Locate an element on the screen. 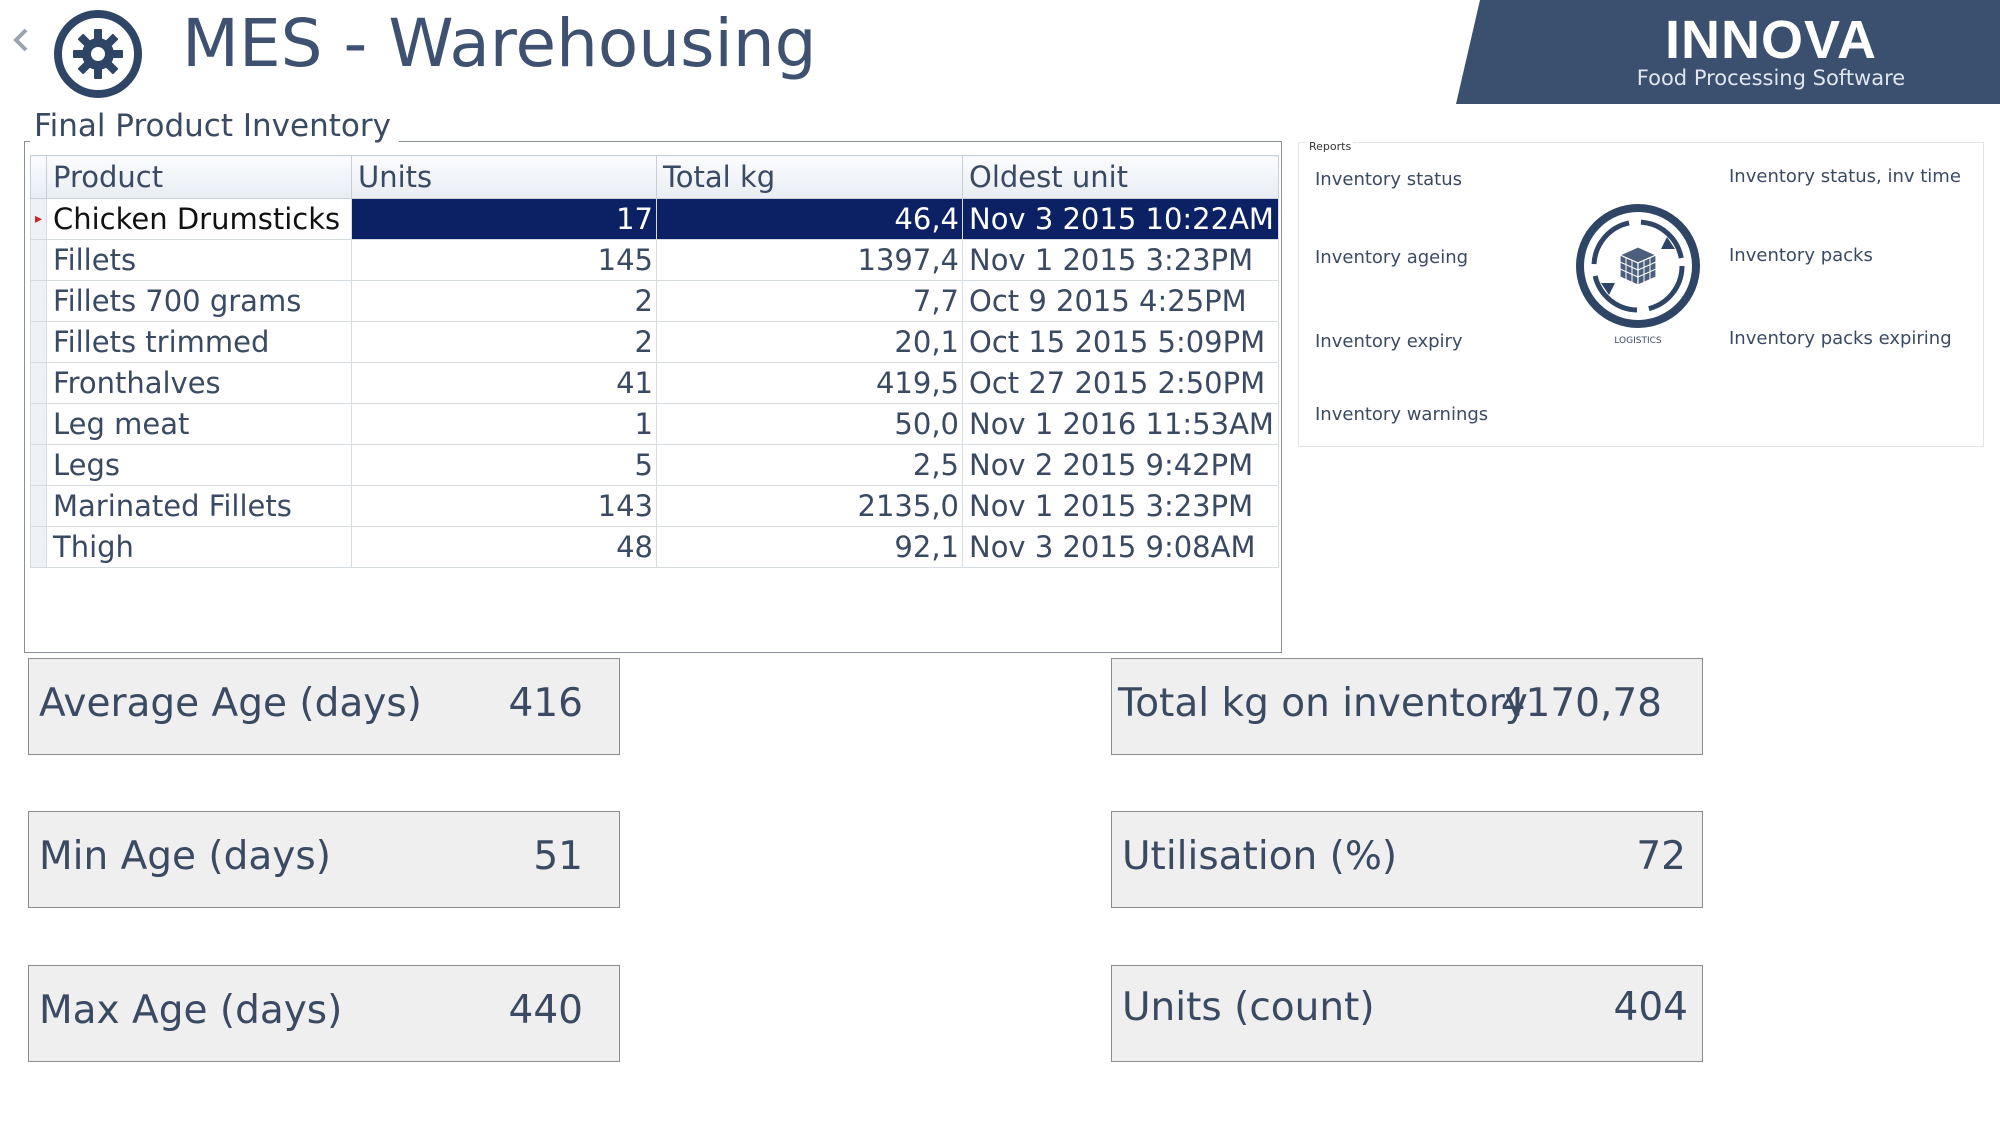 The image size is (2000, 1125). kpi-utilisation: Utilisation (%) 72 is located at coordinates (1407, 859).